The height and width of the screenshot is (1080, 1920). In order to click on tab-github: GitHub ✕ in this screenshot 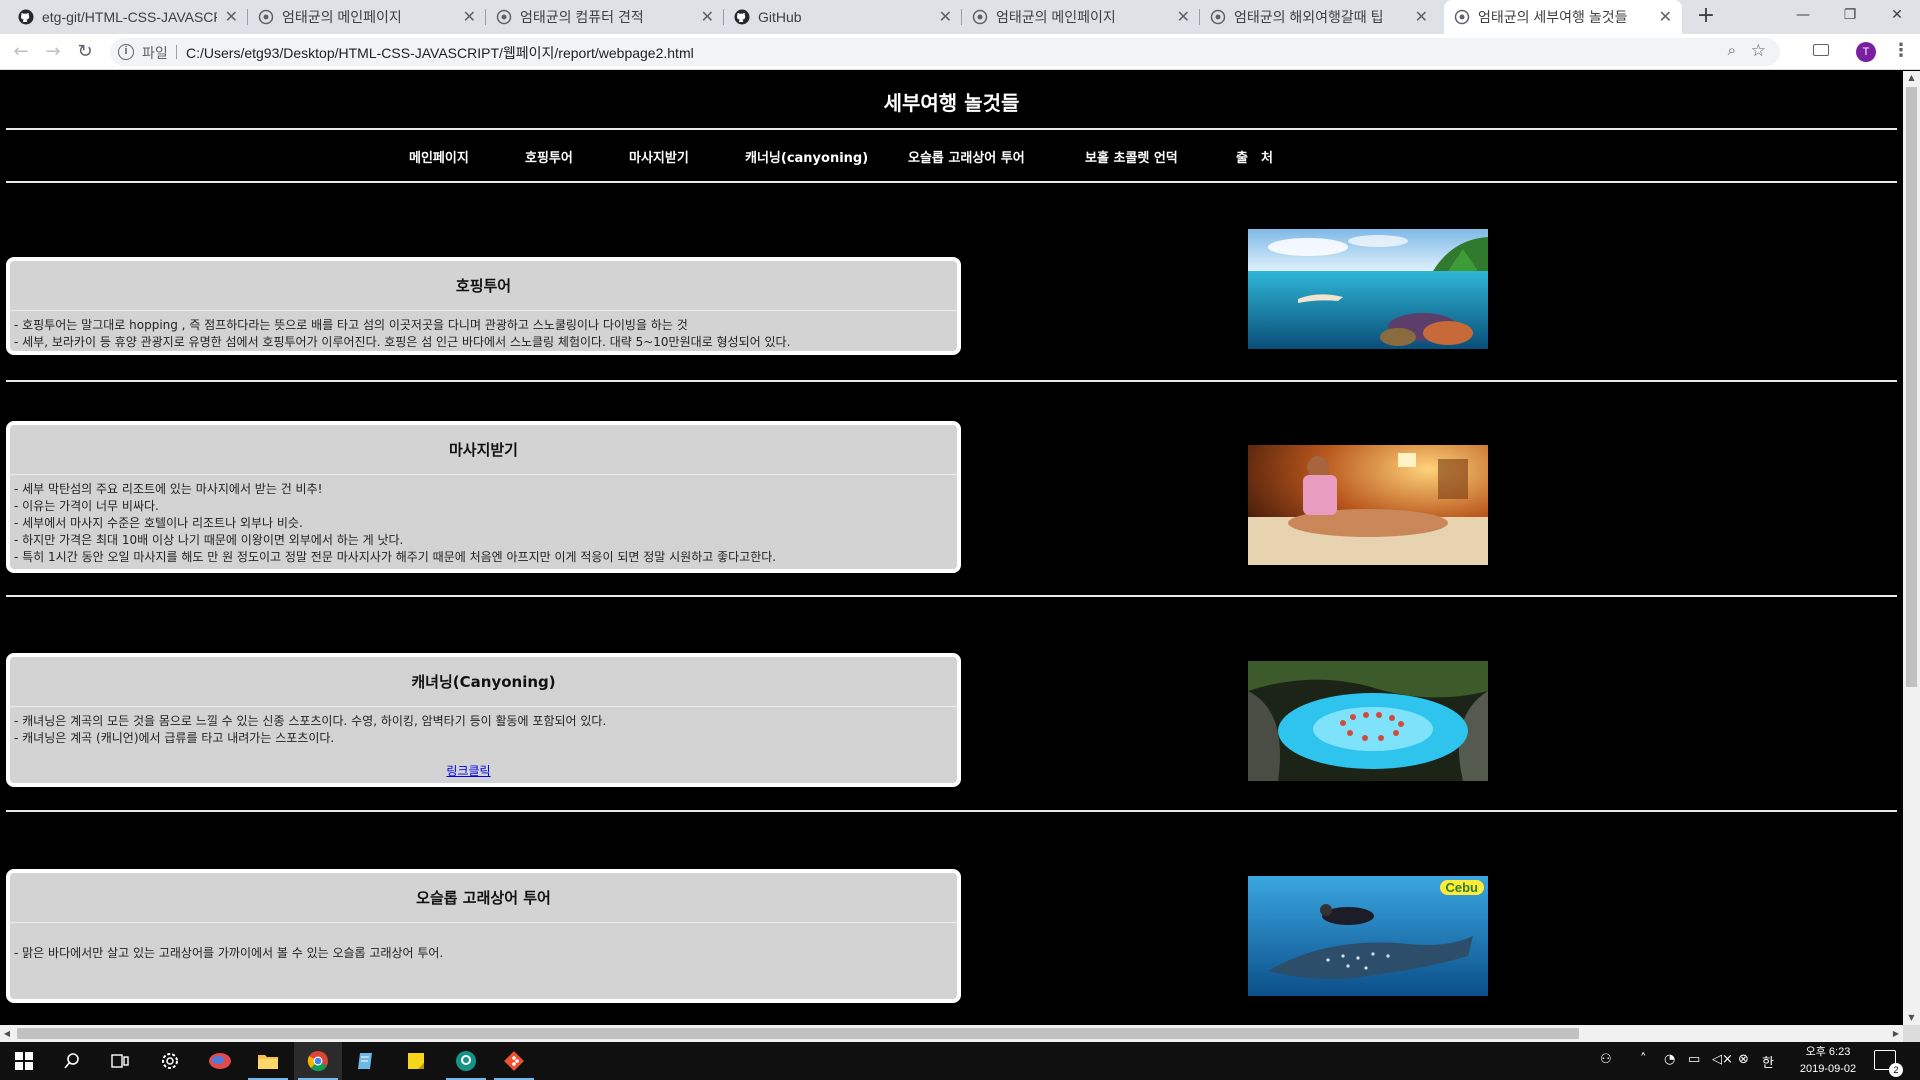, I will do `click(843, 17)`.